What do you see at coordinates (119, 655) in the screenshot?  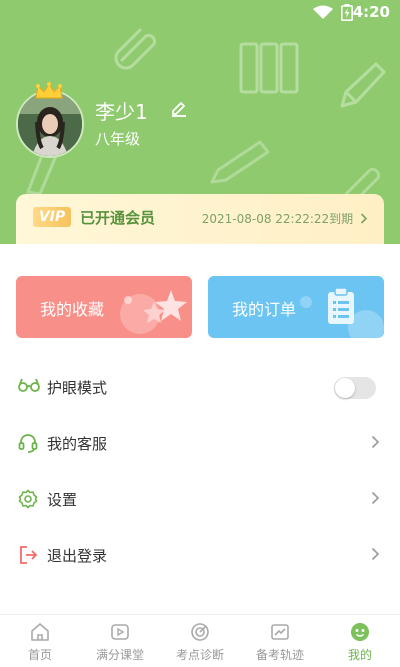 I see `tab-label: 满分课堂` at bounding box center [119, 655].